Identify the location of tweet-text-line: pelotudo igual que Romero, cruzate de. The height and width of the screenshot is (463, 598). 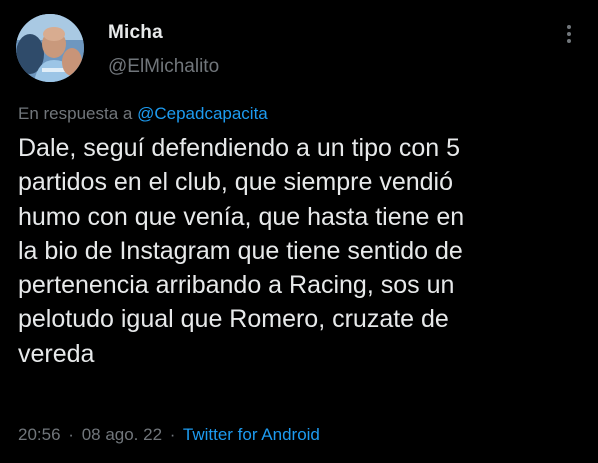
(233, 319).